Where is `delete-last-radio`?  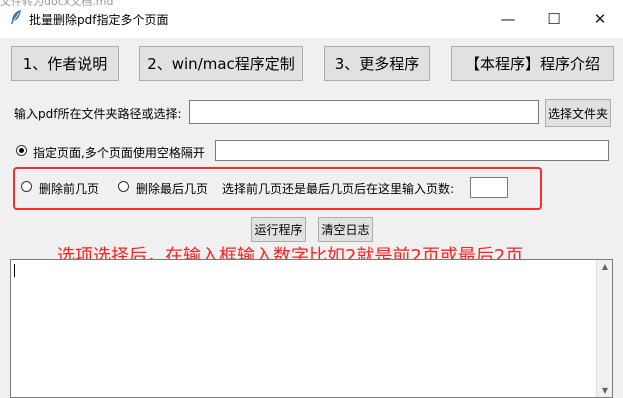 delete-last-radio is located at coordinates (123, 186).